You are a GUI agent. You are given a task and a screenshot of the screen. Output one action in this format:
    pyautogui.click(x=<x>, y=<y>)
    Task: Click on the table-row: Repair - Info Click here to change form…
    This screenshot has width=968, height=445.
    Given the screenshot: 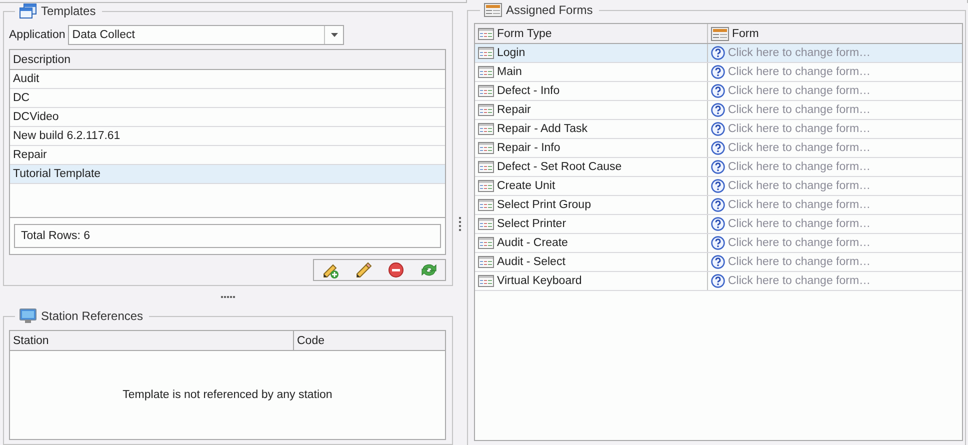 What is the action you would take?
    pyautogui.click(x=718, y=148)
    